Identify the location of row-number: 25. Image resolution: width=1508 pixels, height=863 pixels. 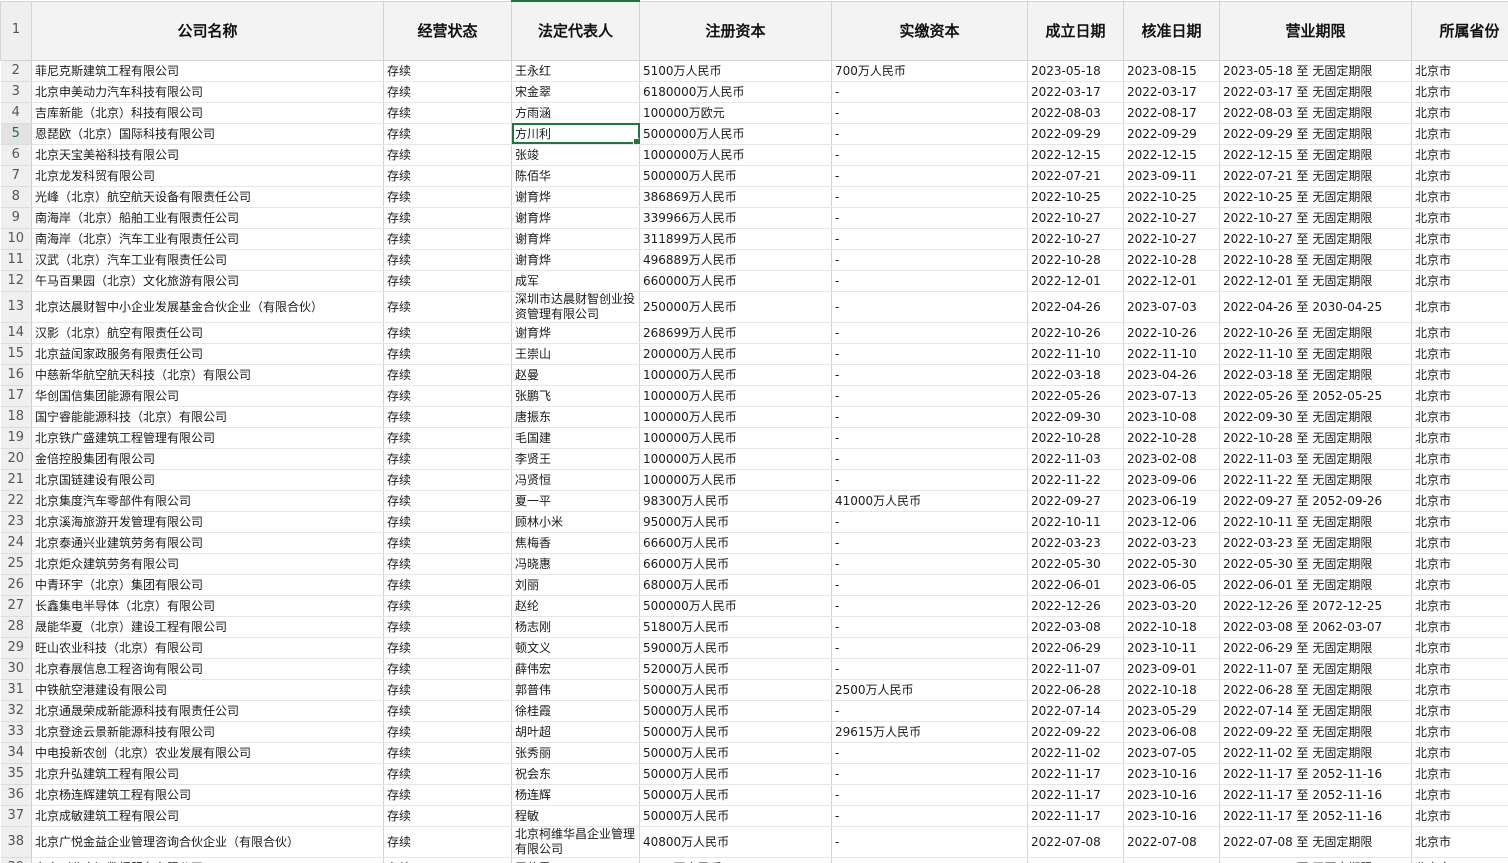
(16, 564).